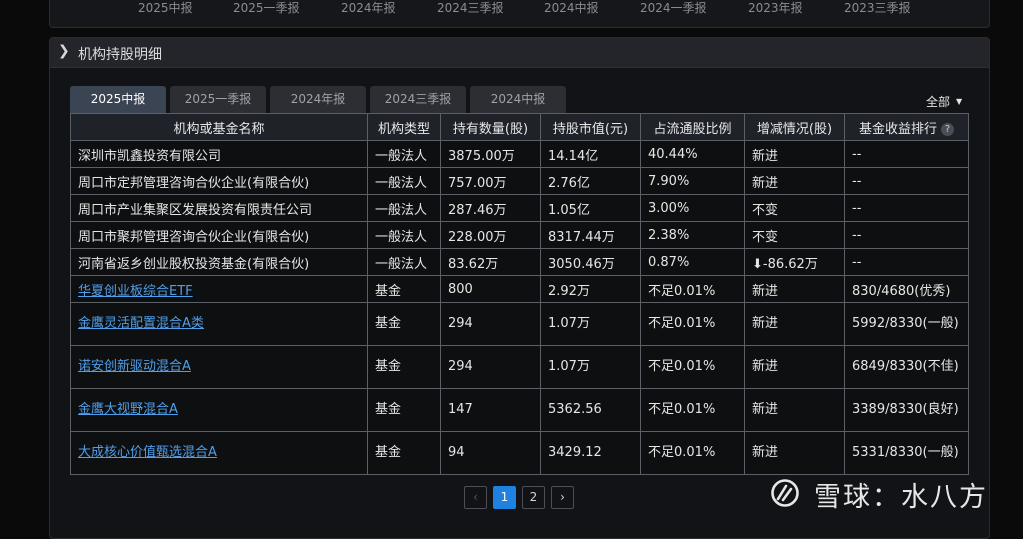 The height and width of the screenshot is (539, 1023). I want to click on holding-value: 3429.12, so click(590, 453).